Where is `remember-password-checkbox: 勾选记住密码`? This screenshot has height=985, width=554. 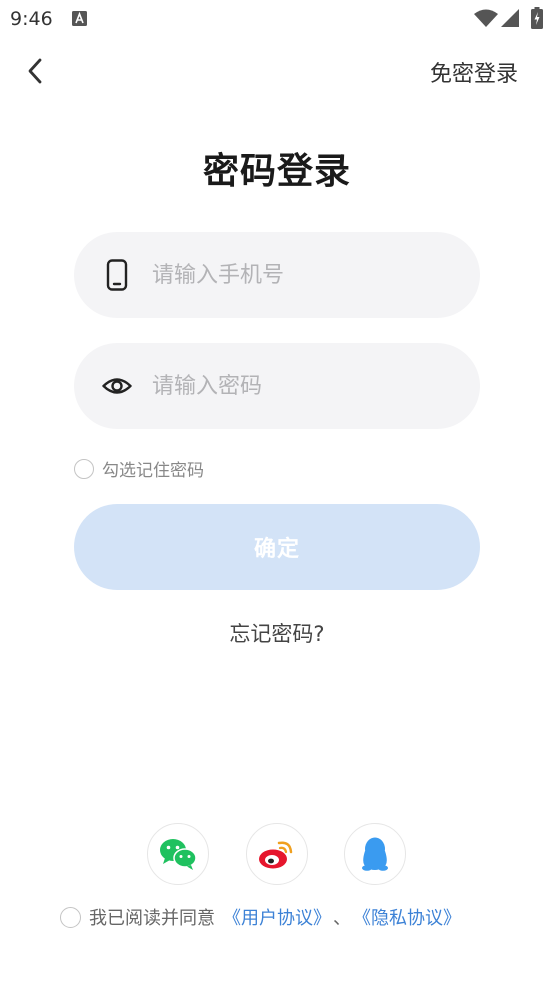 remember-password-checkbox: 勾选记住密码 is located at coordinates (139, 468).